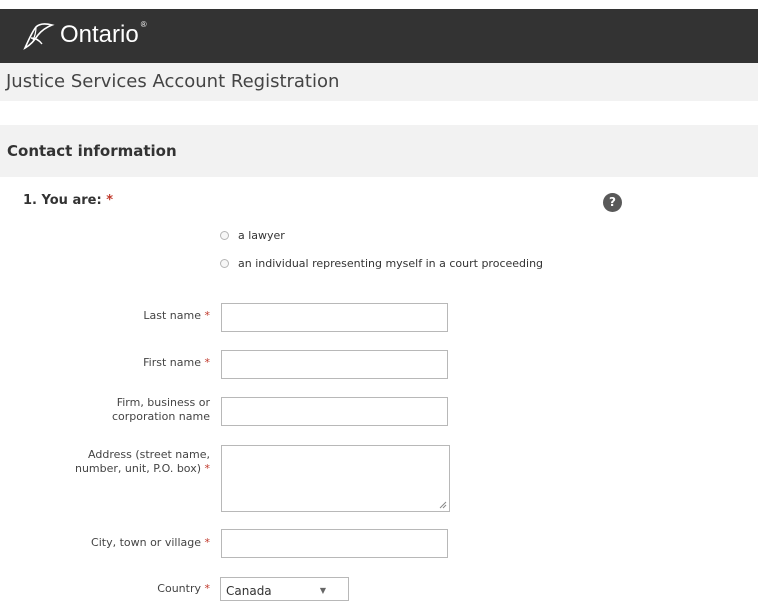 The height and width of the screenshot is (601, 758). What do you see at coordinates (99, 34) in the screenshot?
I see `logo-text: Ontario` at bounding box center [99, 34].